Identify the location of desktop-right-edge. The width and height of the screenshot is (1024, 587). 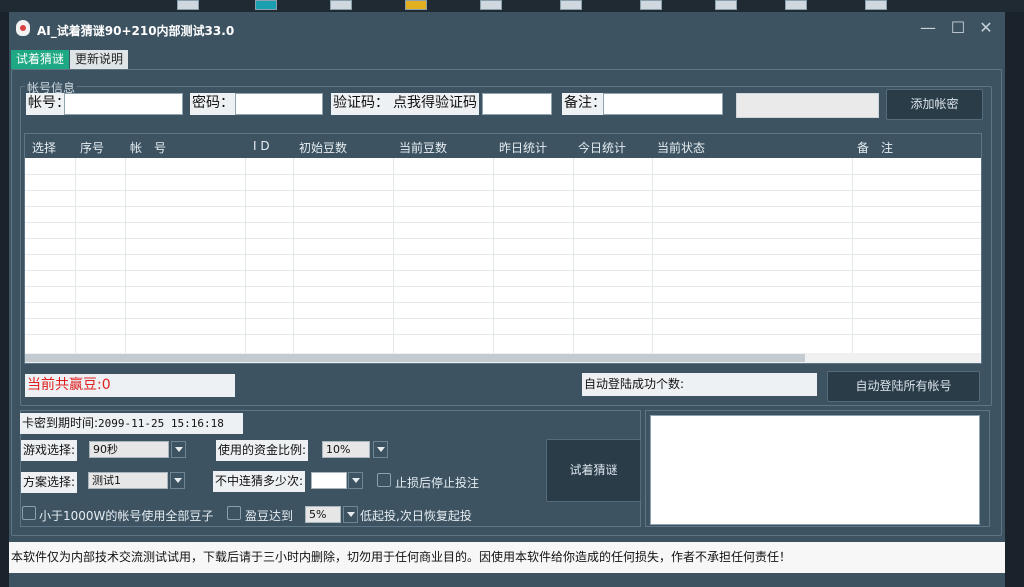
(1014, 299).